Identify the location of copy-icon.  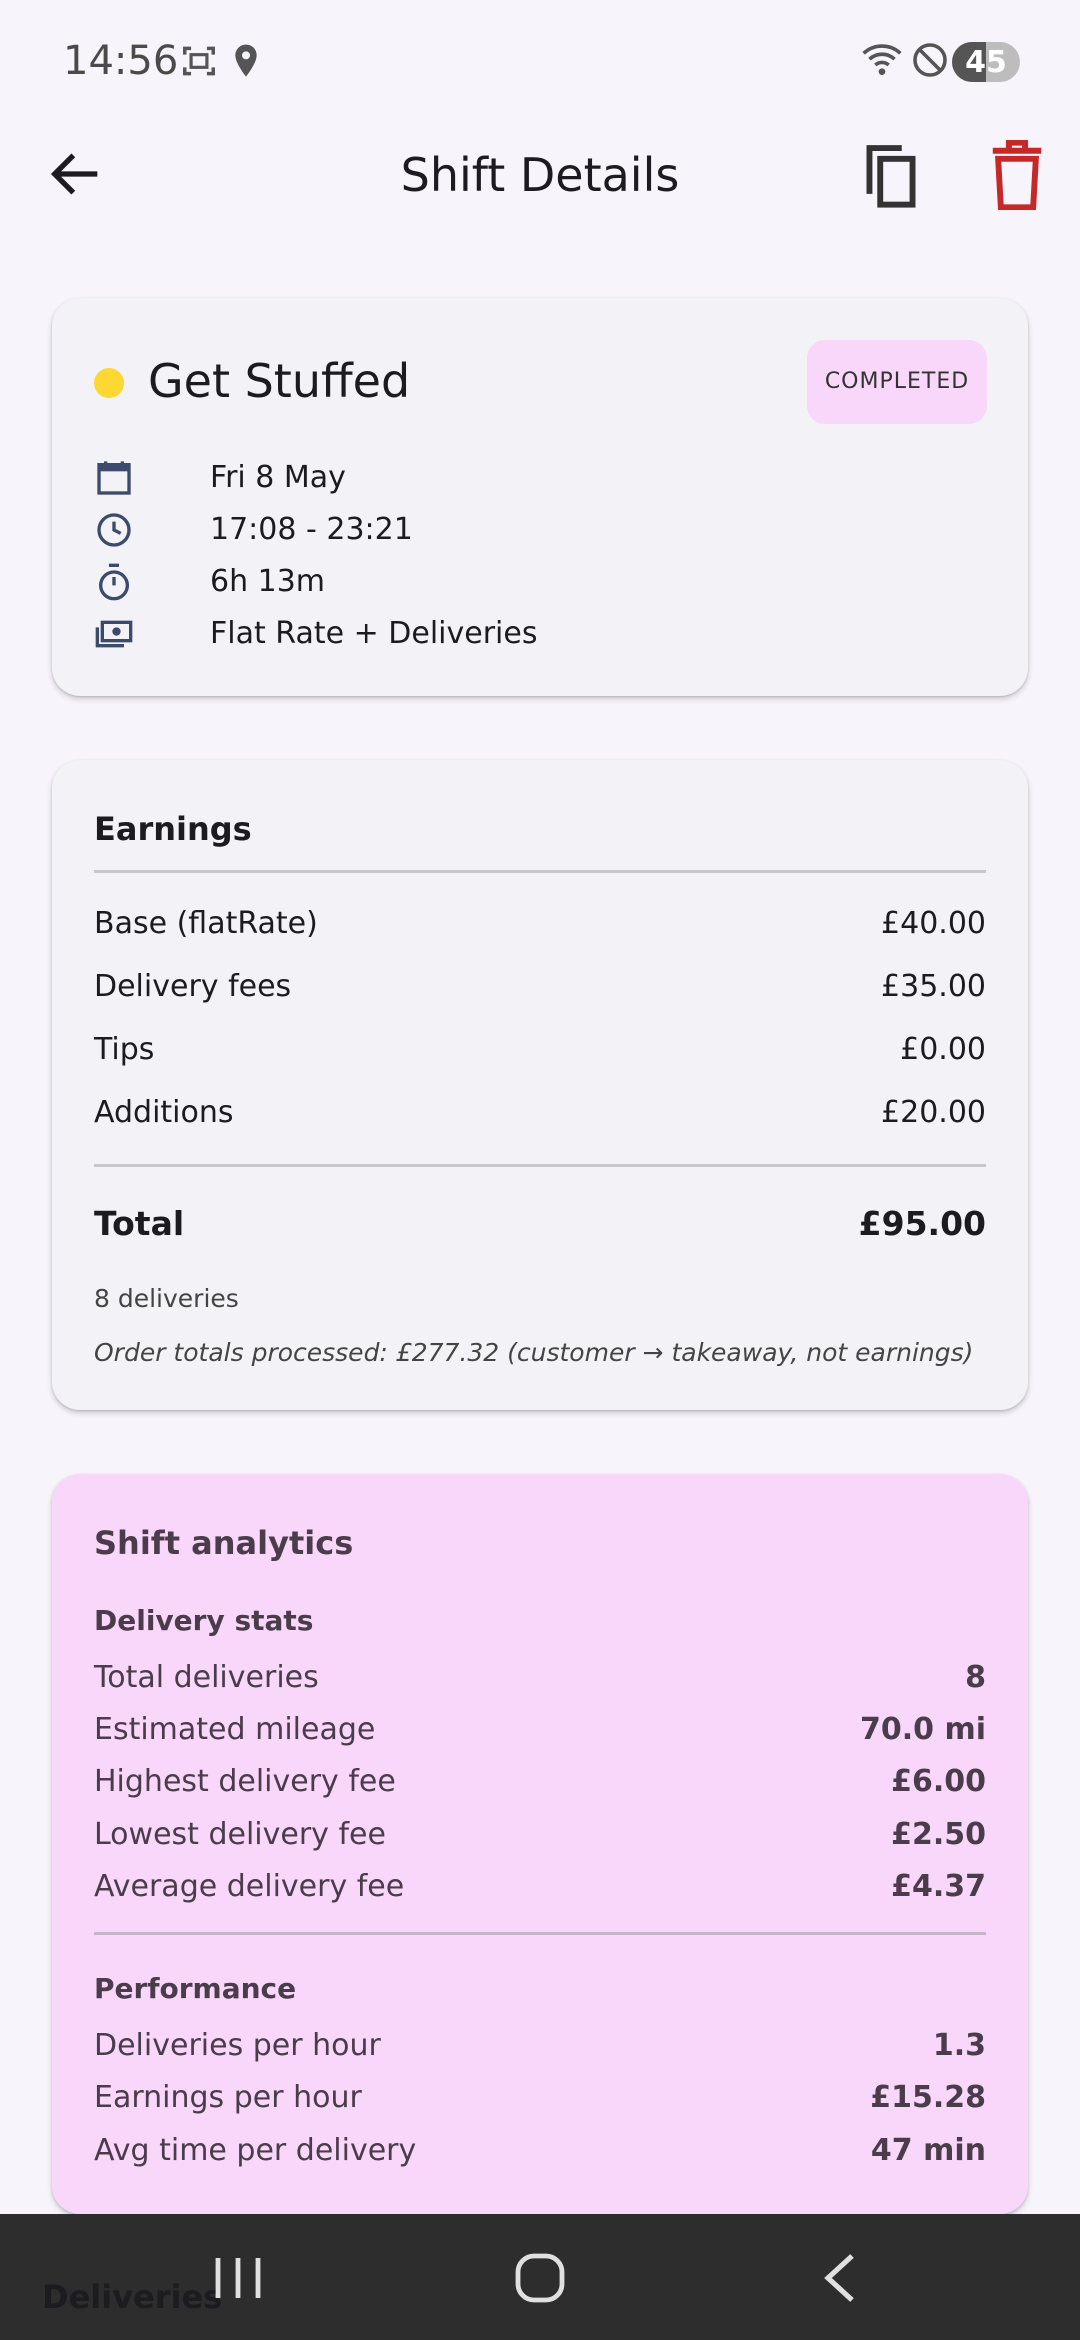
(891, 175).